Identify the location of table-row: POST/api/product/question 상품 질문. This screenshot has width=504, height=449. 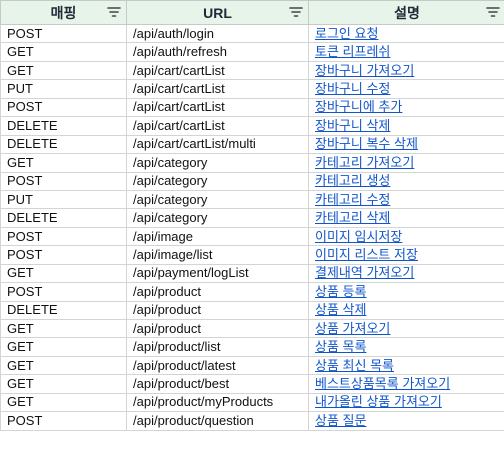
(252, 421).